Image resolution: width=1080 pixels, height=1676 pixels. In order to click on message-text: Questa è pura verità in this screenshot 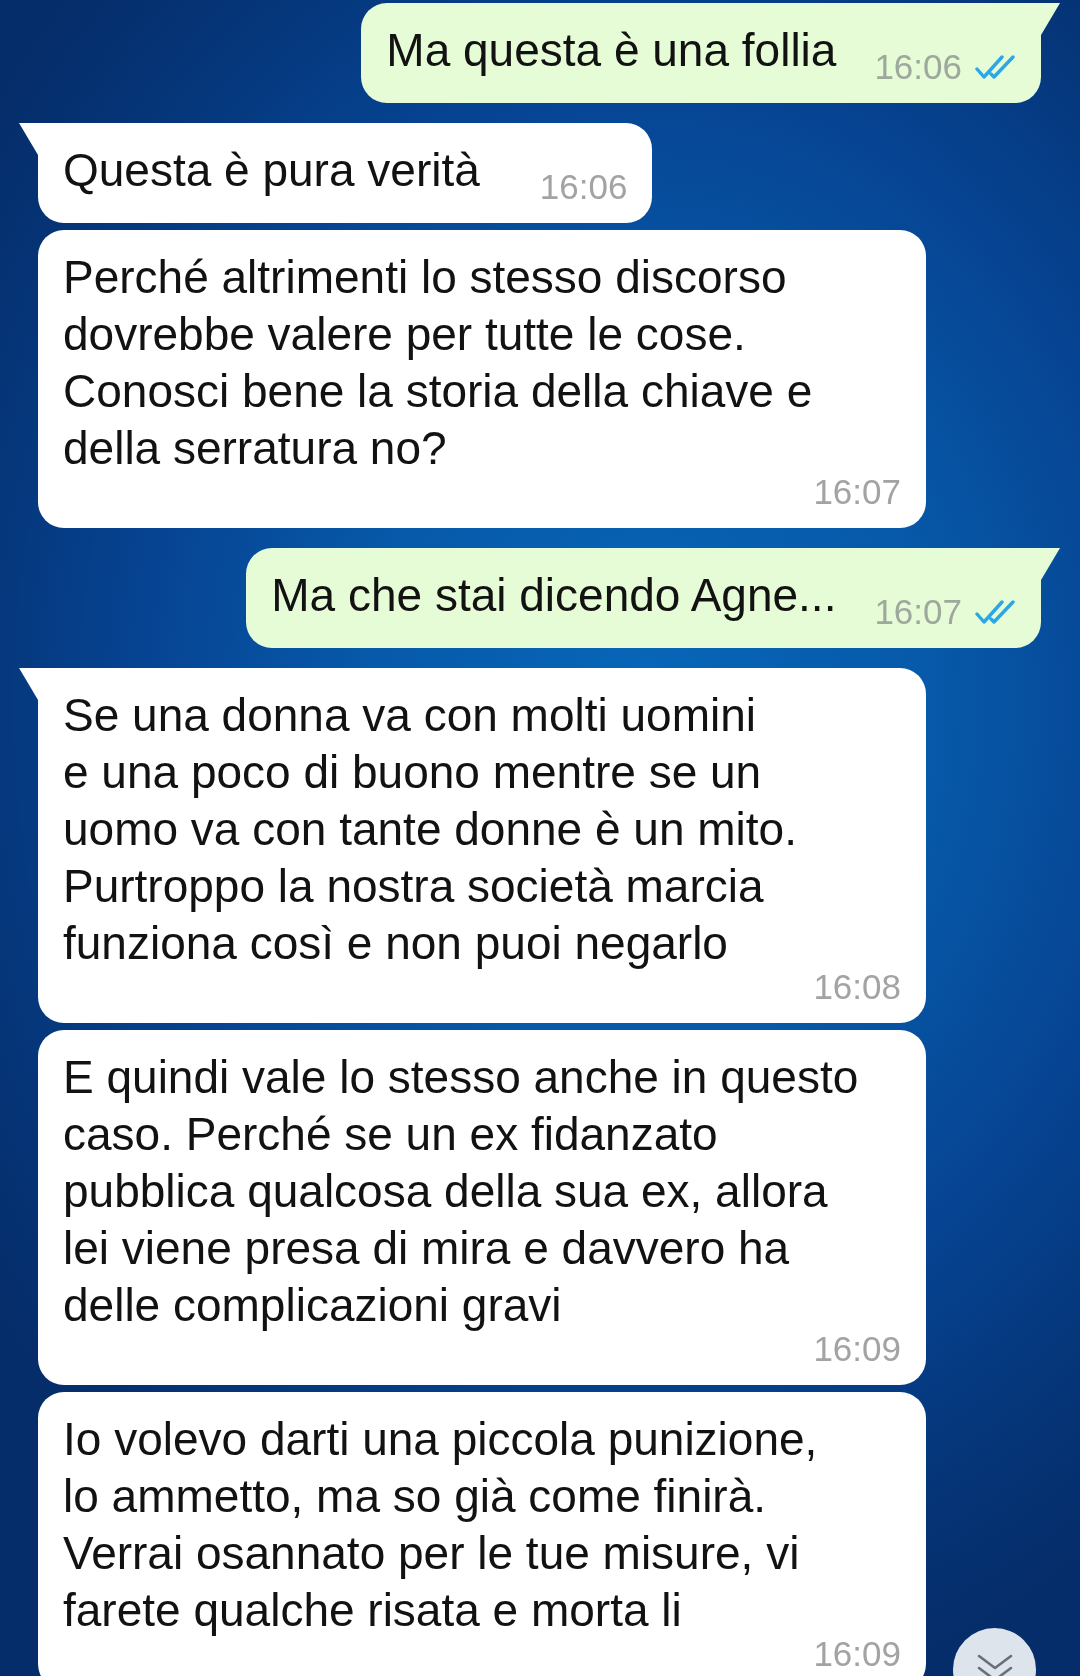, I will do `click(271, 170)`.